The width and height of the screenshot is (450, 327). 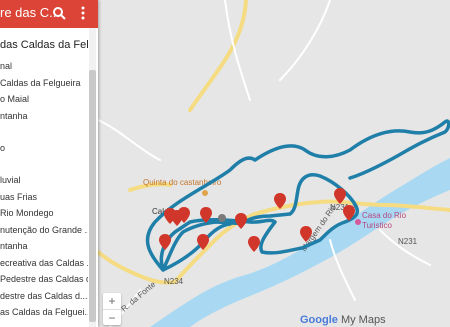 I want to click on list-item: o, so click(x=2, y=148).